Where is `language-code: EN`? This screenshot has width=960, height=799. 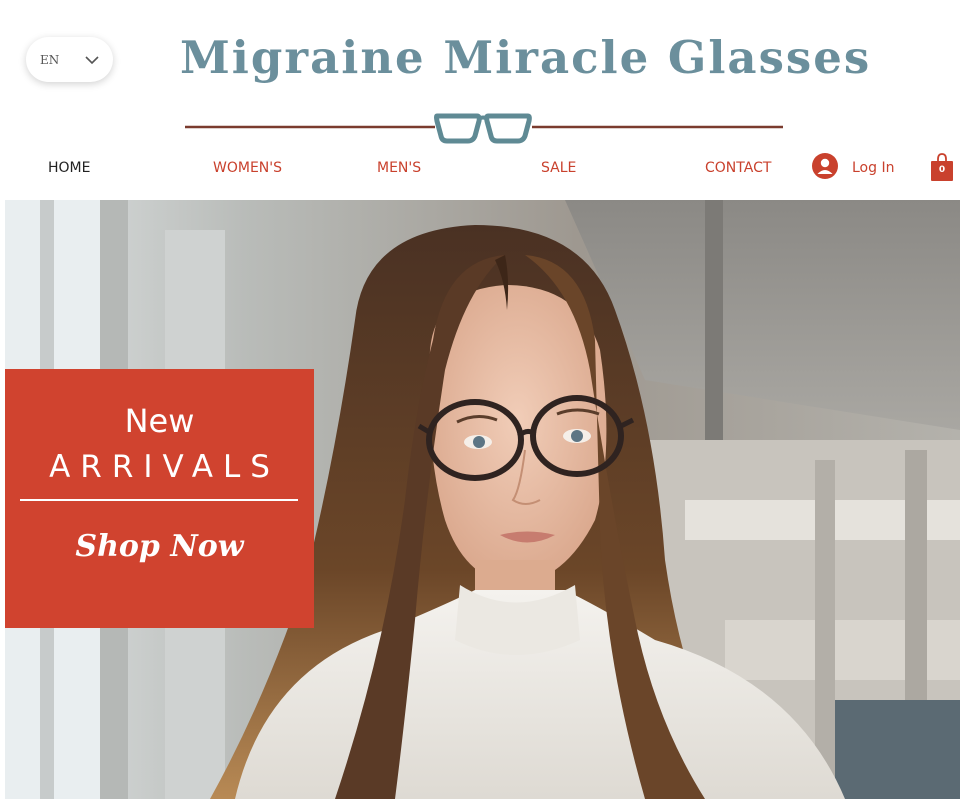 language-code: EN is located at coordinates (50, 59).